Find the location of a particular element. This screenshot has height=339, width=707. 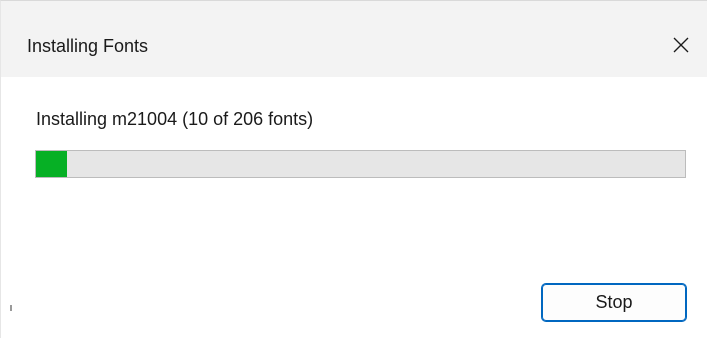

close-icon is located at coordinates (681, 45).